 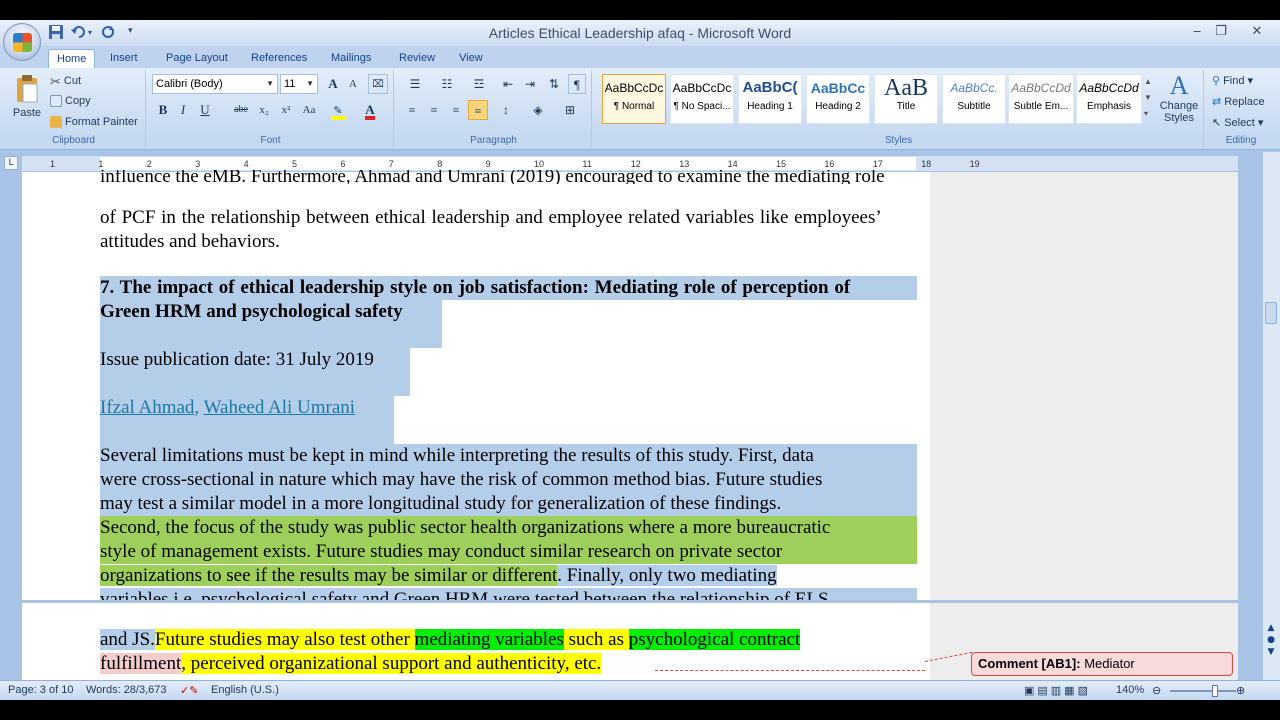 What do you see at coordinates (493, 141) in the screenshot?
I see `paragraph-group-label: Paragraph` at bounding box center [493, 141].